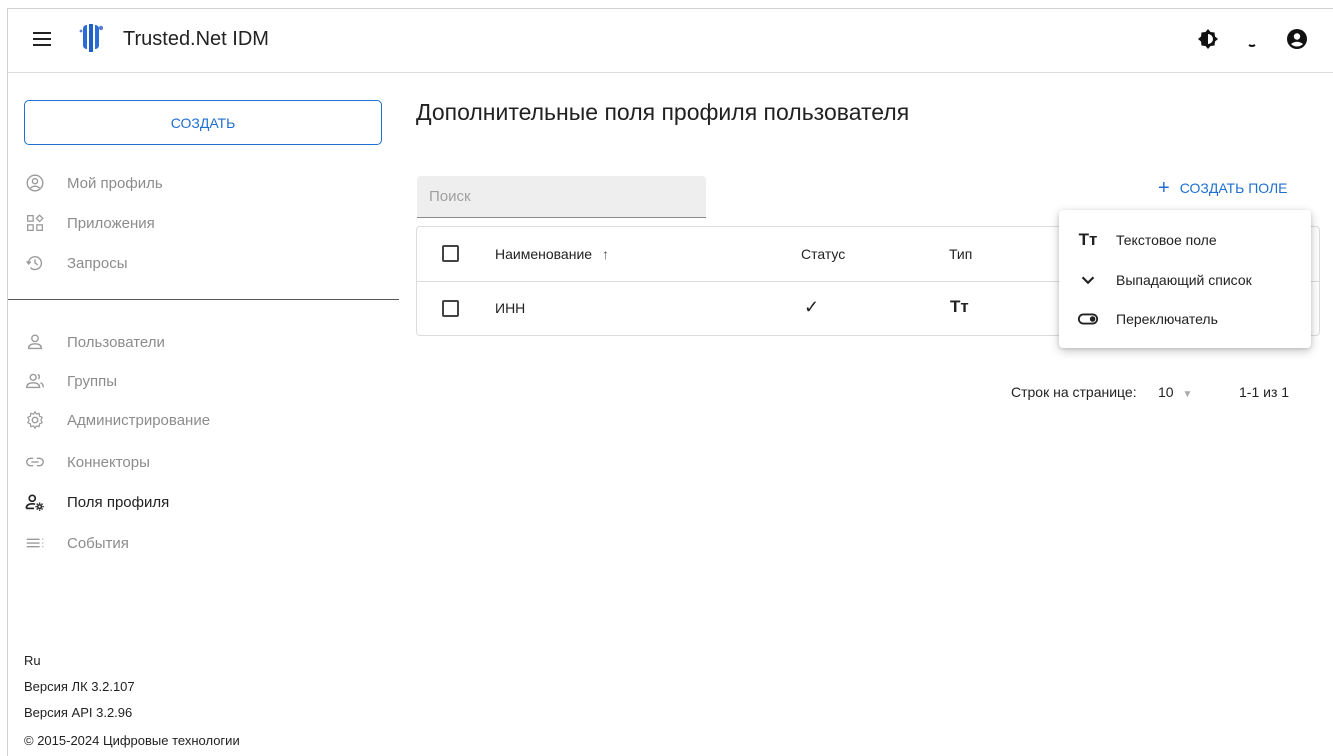 The image size is (1333, 756). I want to click on sidebar-item-requests: Запросы, so click(76, 263).